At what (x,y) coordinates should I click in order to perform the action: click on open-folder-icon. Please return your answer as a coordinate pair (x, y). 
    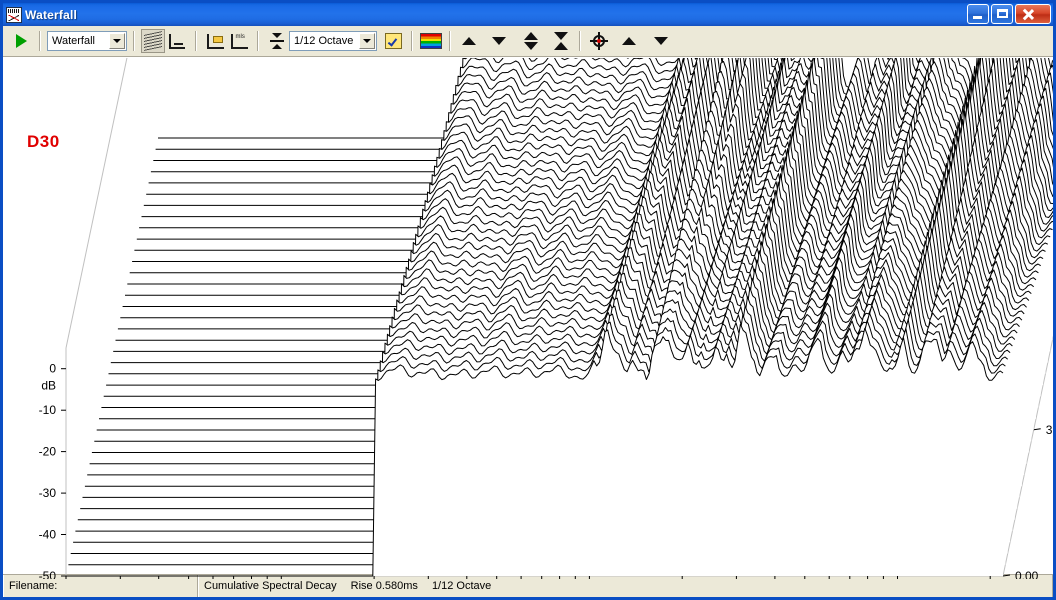
    Looking at the image, I should click on (215, 41).